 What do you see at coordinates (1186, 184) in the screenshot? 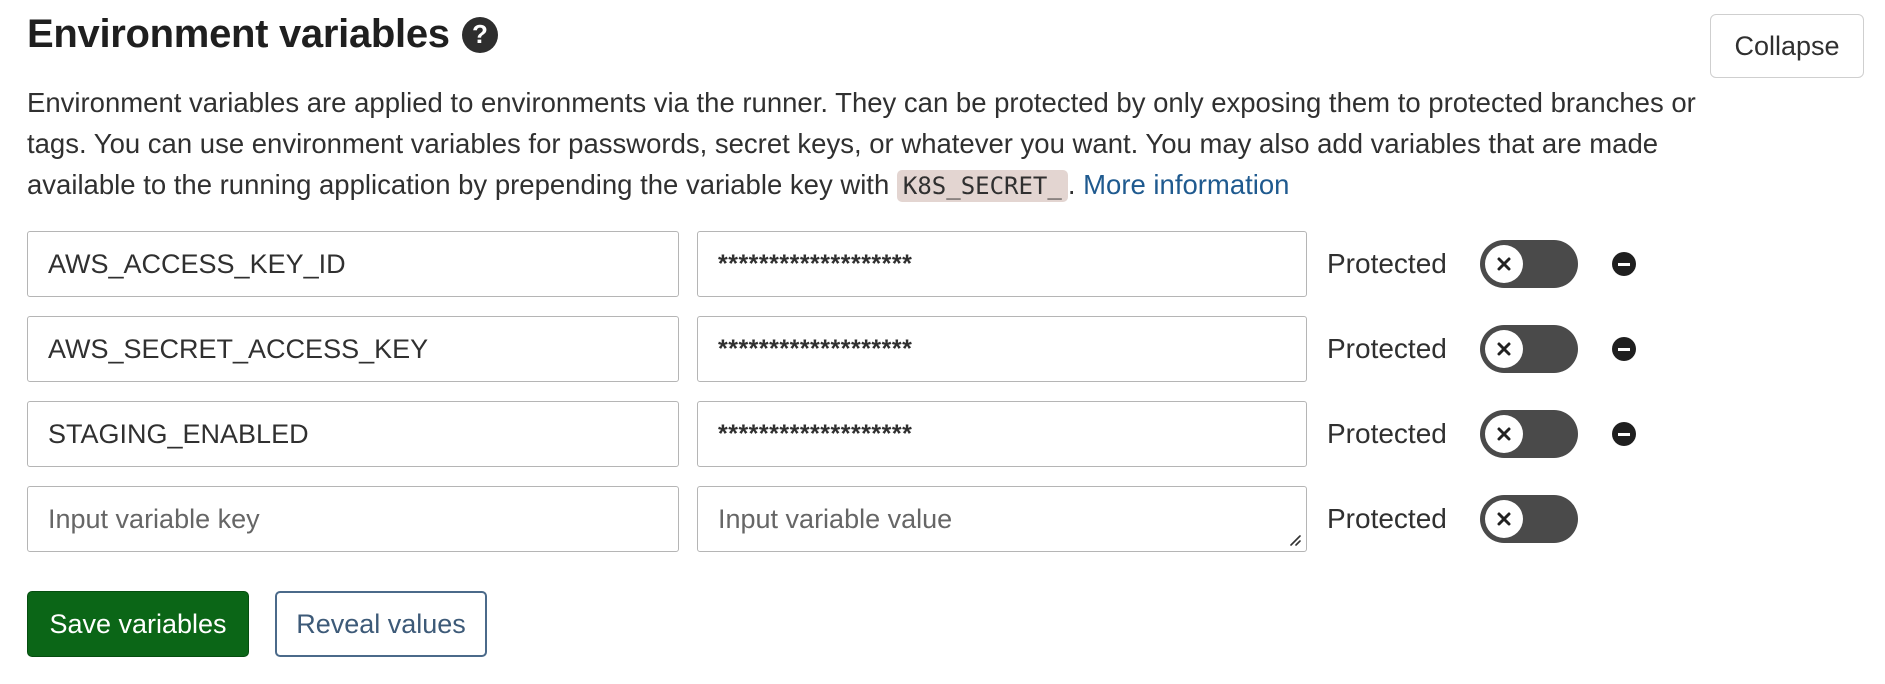
I see `more-information-link: More information` at bounding box center [1186, 184].